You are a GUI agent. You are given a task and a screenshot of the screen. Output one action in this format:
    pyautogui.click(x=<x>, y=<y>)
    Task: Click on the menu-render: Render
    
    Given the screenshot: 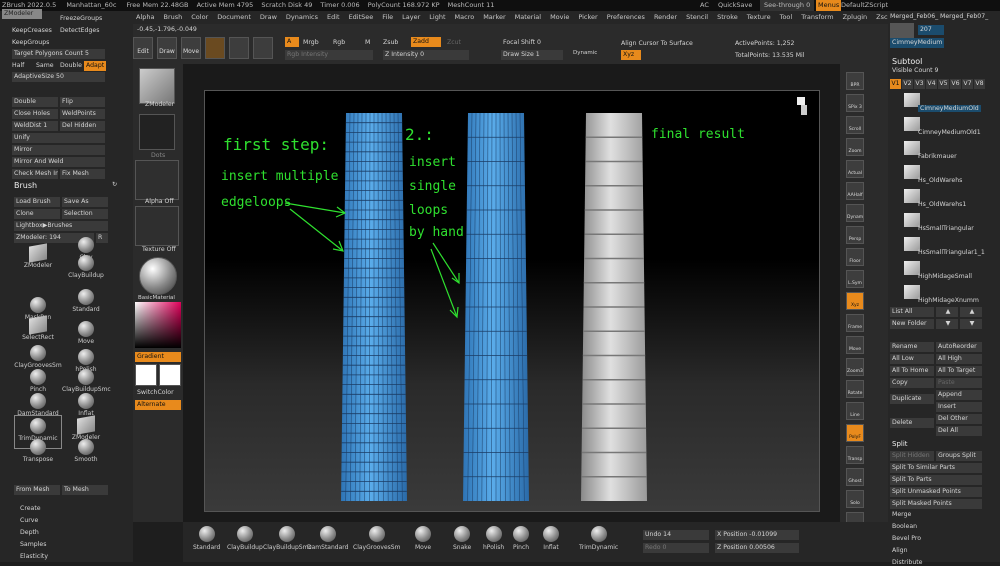 What is the action you would take?
    pyautogui.click(x=665, y=17)
    